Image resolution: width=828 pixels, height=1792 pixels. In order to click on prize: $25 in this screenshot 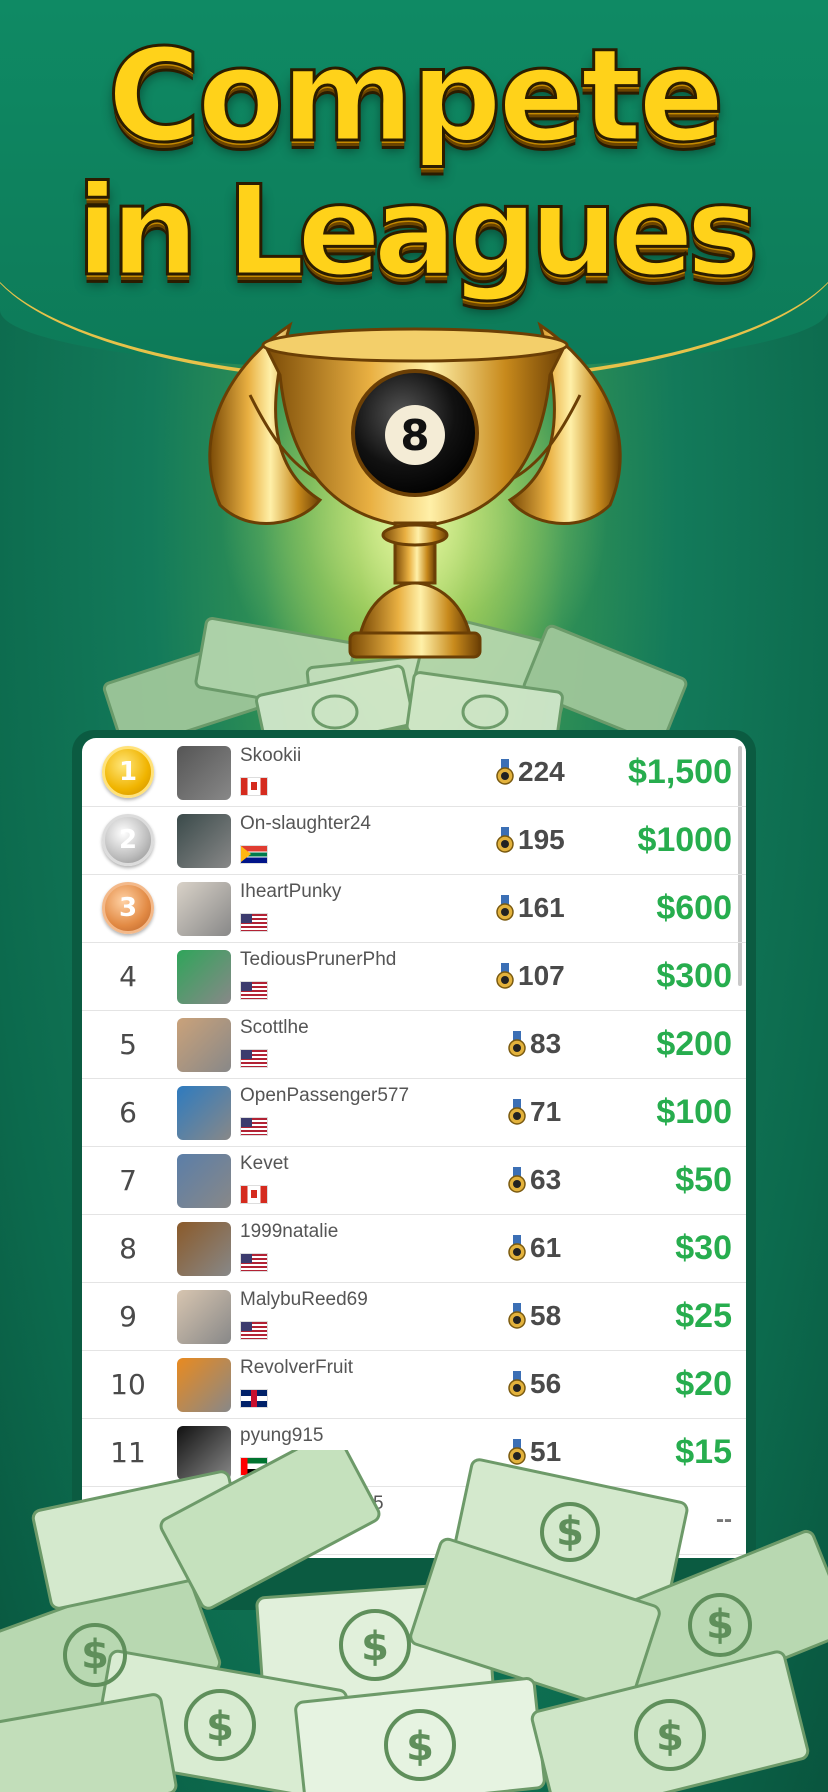, I will do `click(703, 1315)`.